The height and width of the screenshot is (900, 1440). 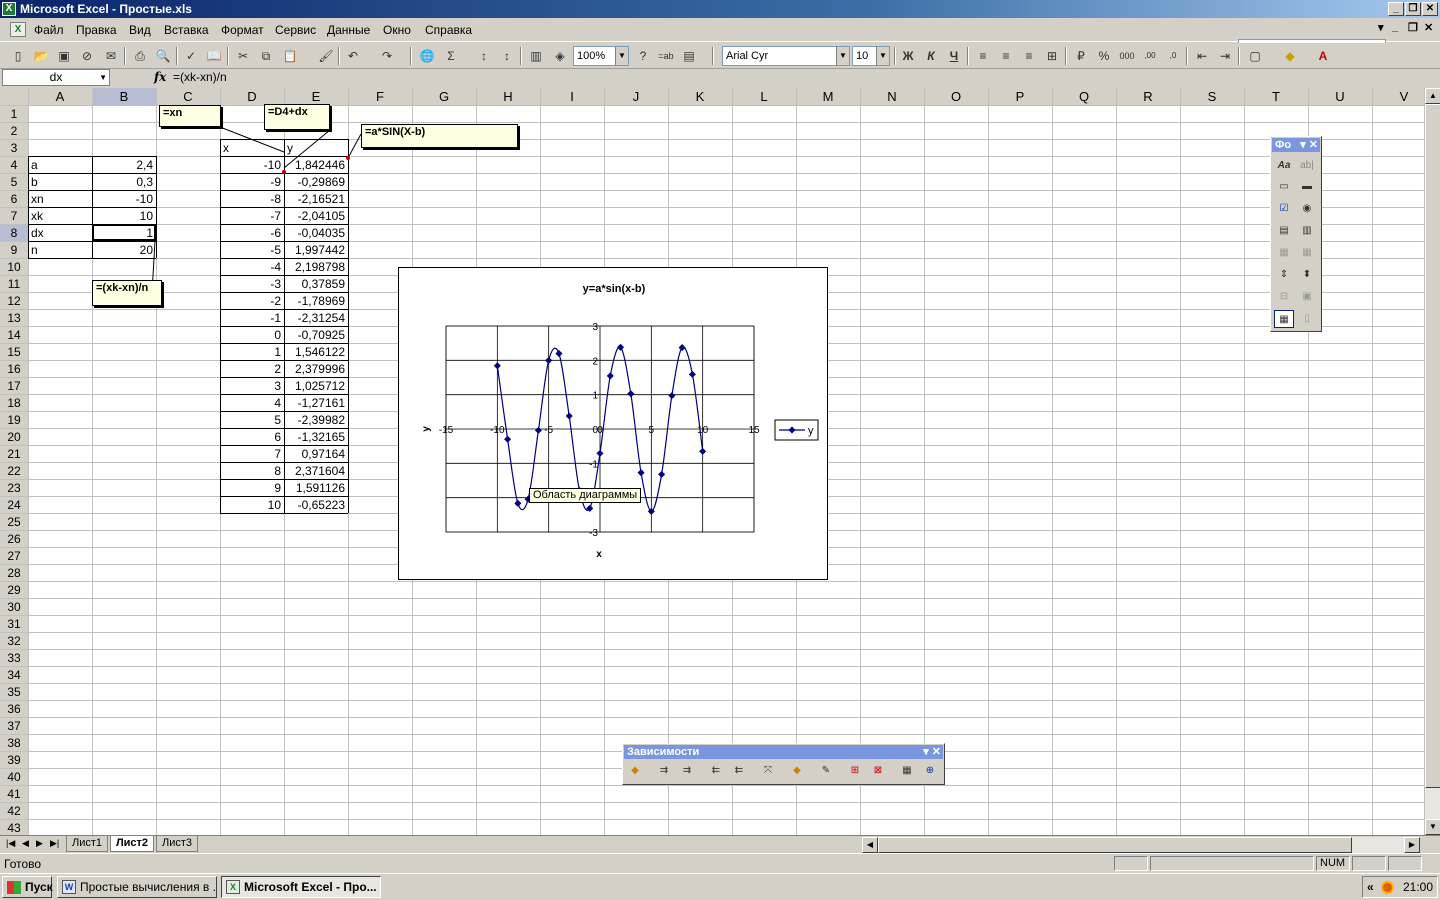 I want to click on underline-icon: Ч, so click(x=954, y=56).